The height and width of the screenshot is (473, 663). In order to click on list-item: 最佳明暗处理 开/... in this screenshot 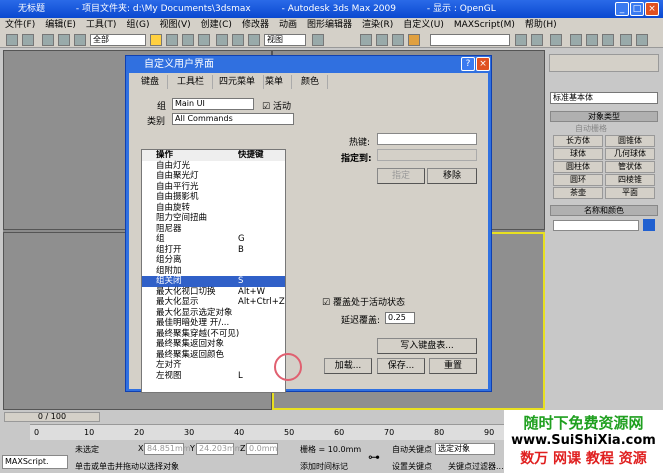, I will do `click(213, 323)`.